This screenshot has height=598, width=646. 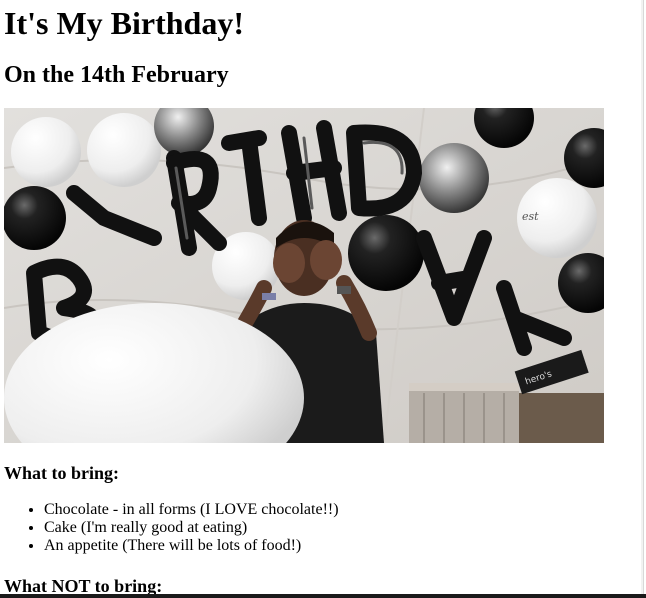 What do you see at coordinates (124, 23) in the screenshot?
I see `page-title: It's My Birthday!` at bounding box center [124, 23].